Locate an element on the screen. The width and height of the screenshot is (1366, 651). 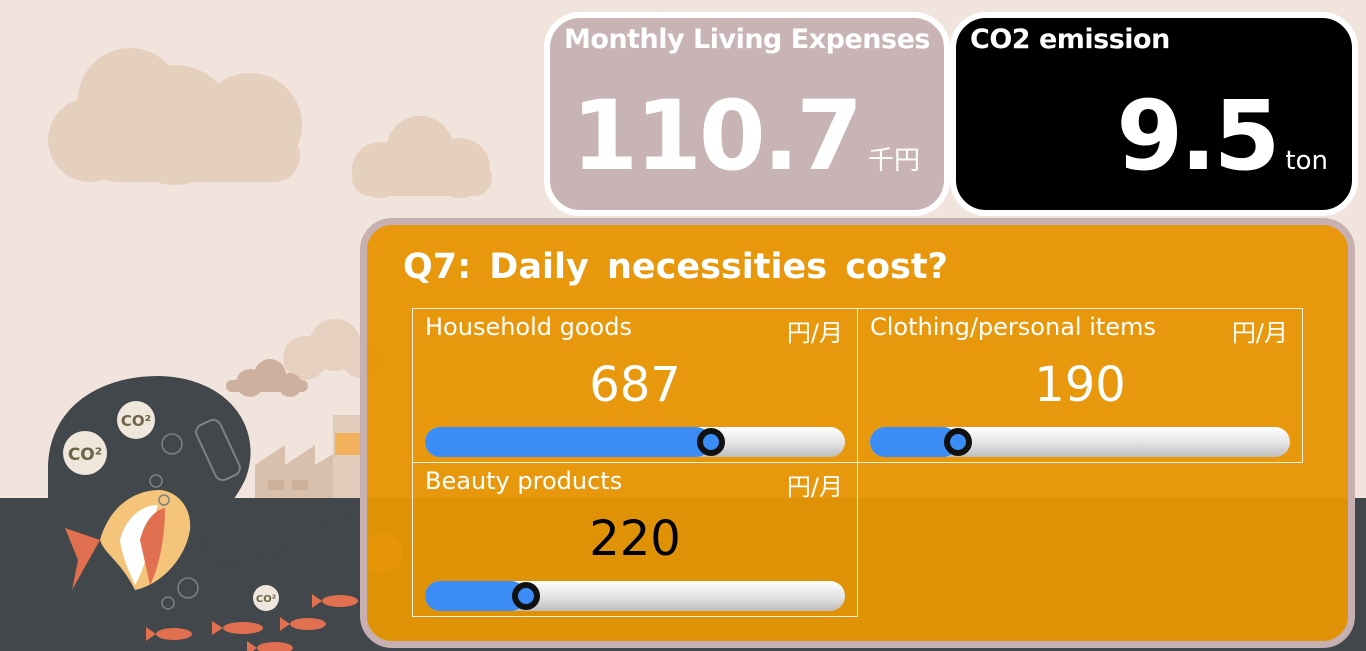
clothing-personal-items-unit: 円/月 is located at coordinates (1259, 333).